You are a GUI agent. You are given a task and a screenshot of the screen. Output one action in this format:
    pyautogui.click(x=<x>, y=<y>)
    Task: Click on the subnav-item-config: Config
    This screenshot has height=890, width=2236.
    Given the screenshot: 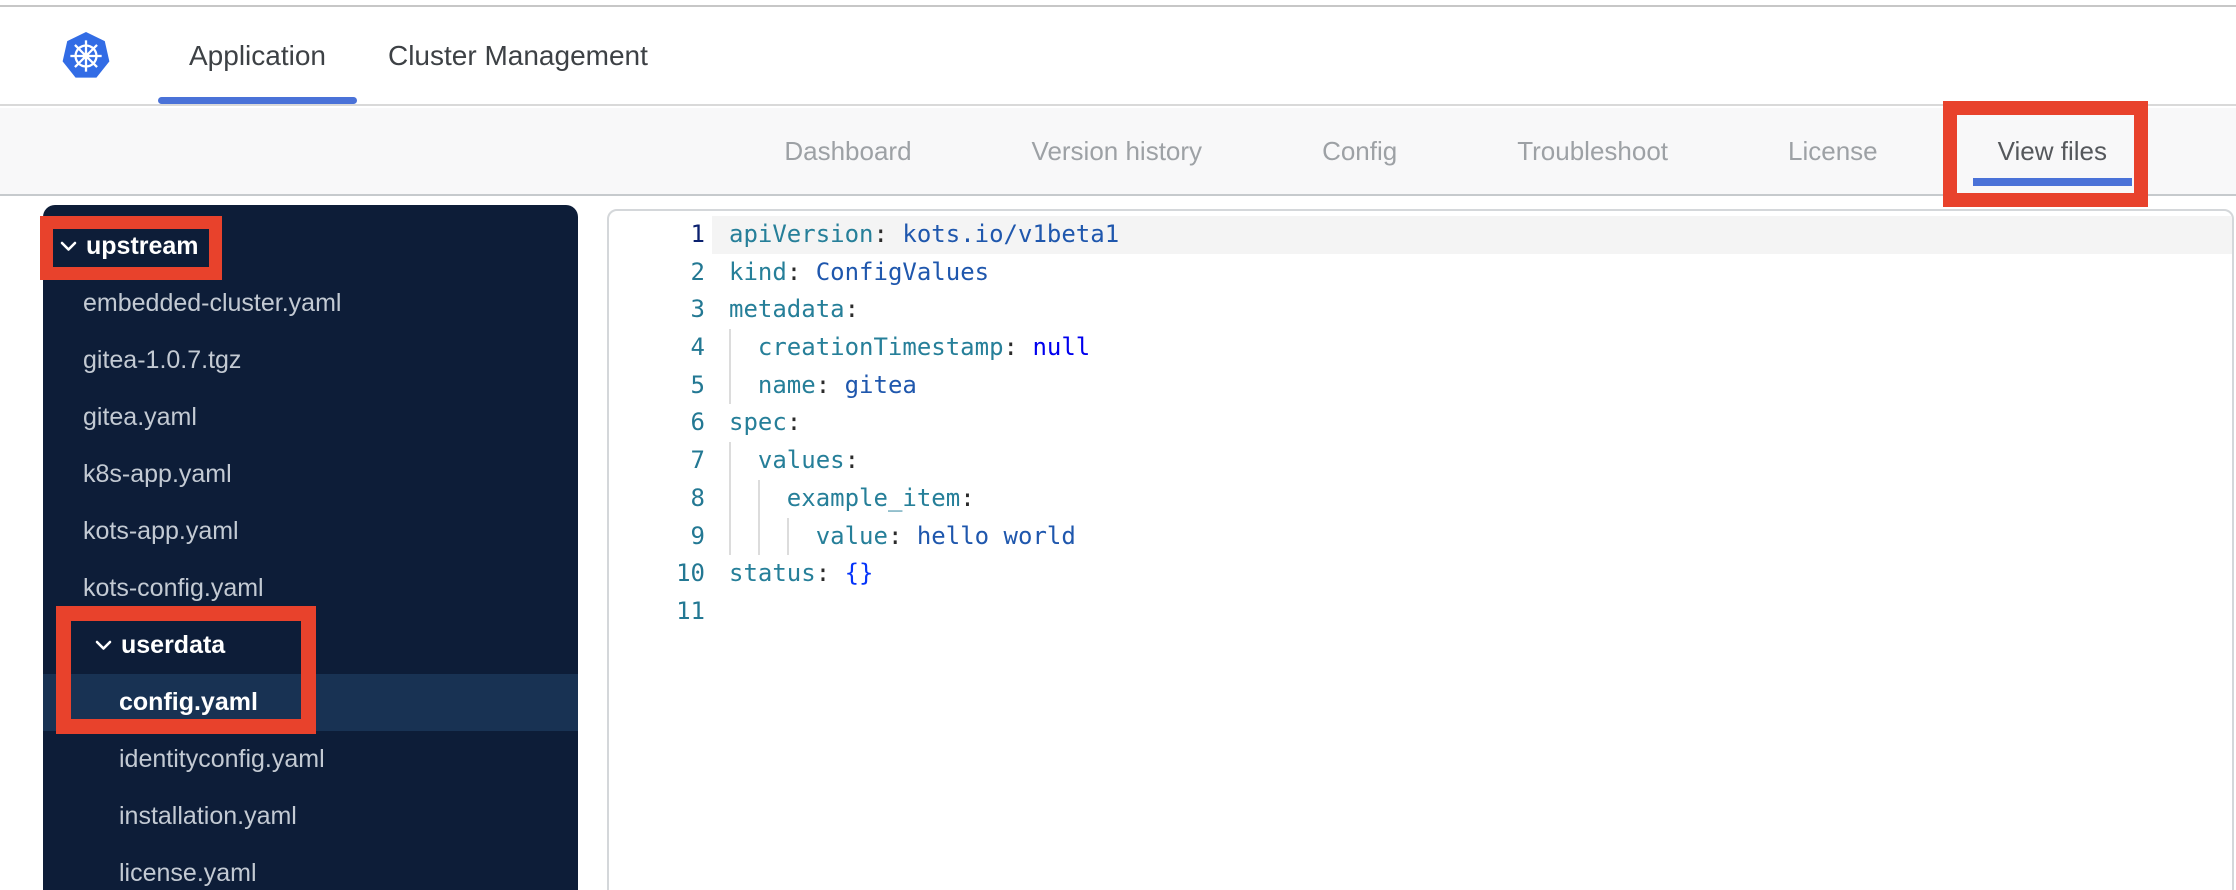 What is the action you would take?
    pyautogui.click(x=1359, y=151)
    